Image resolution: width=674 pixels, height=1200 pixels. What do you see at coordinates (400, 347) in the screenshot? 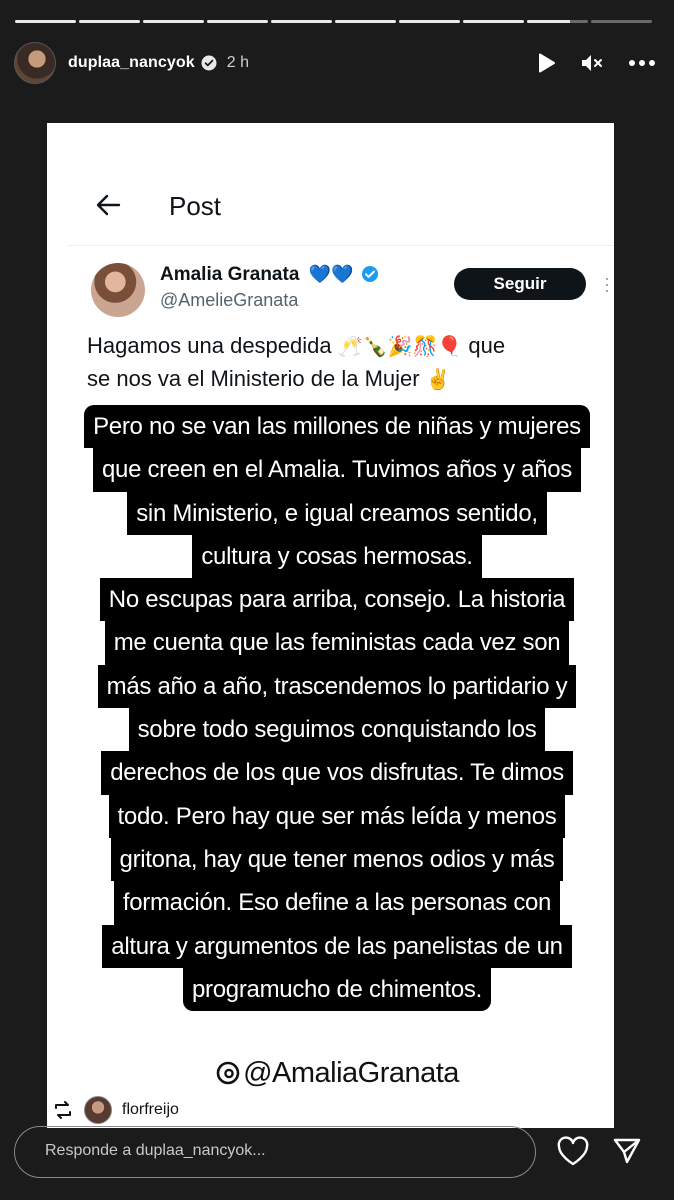
I see `tweet-emojis: 🥂🍾🎉🎊🎈` at bounding box center [400, 347].